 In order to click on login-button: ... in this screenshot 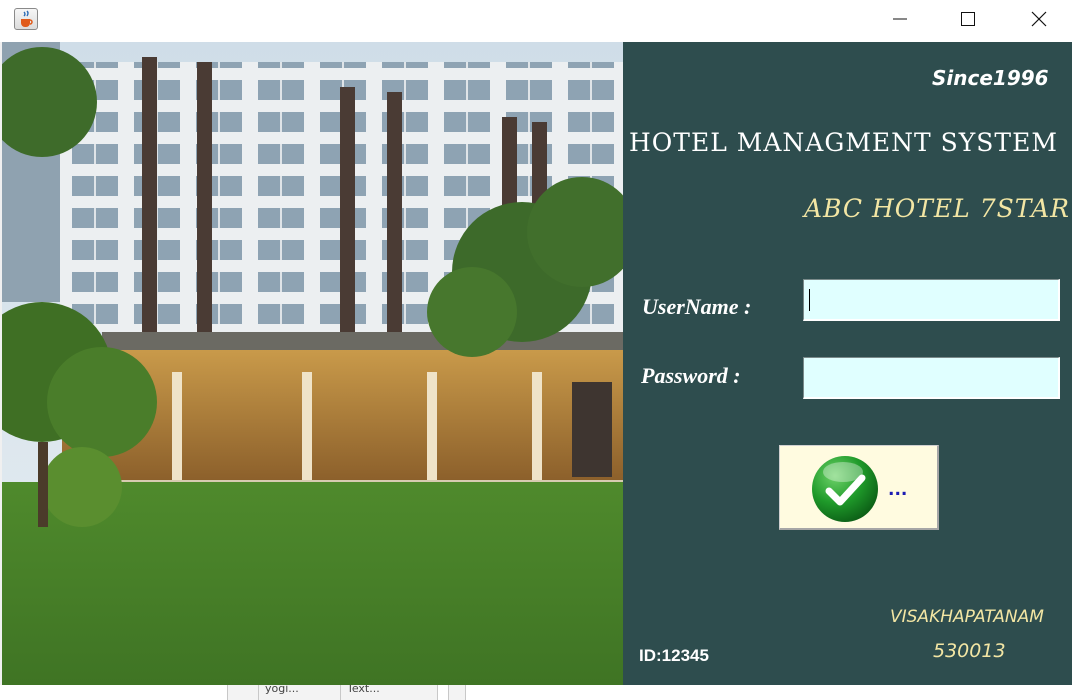, I will do `click(859, 487)`.